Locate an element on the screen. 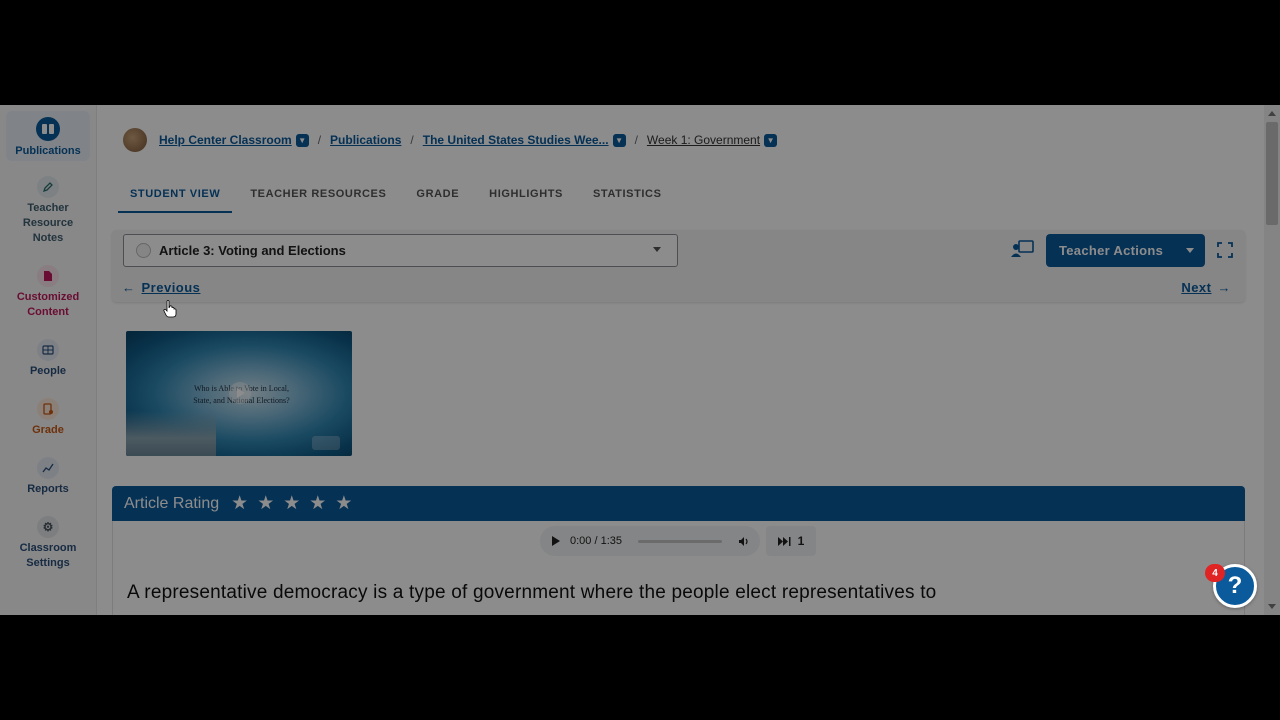 This screenshot has height=720, width=1280. line-chart-icon is located at coordinates (48, 468).